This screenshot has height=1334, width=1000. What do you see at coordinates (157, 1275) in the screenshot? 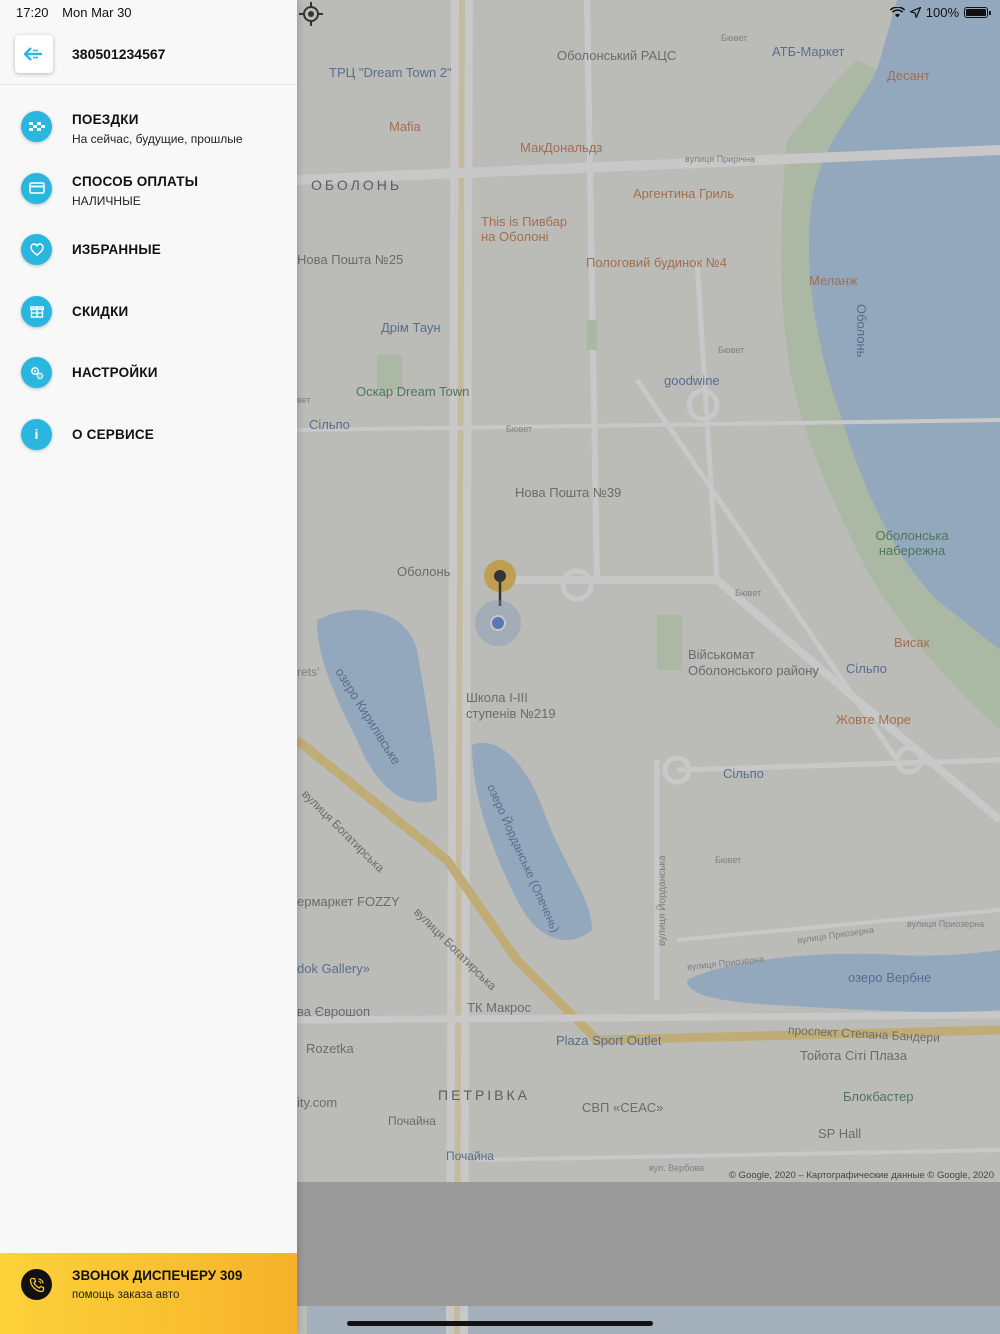
I see `call-dispatcher-title: ЗВОНОК ДИСПЕЧЕРУ 309` at bounding box center [157, 1275].